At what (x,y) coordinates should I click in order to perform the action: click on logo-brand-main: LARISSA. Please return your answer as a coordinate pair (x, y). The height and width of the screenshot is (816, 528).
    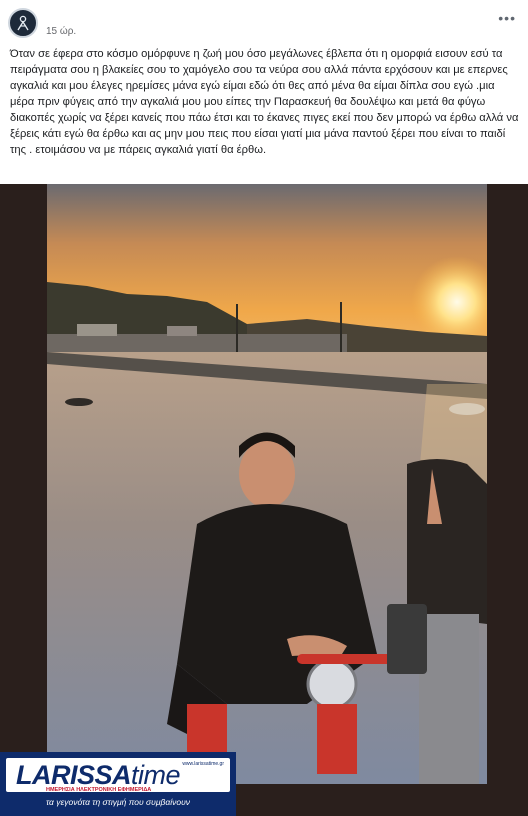
    Looking at the image, I should click on (74, 775).